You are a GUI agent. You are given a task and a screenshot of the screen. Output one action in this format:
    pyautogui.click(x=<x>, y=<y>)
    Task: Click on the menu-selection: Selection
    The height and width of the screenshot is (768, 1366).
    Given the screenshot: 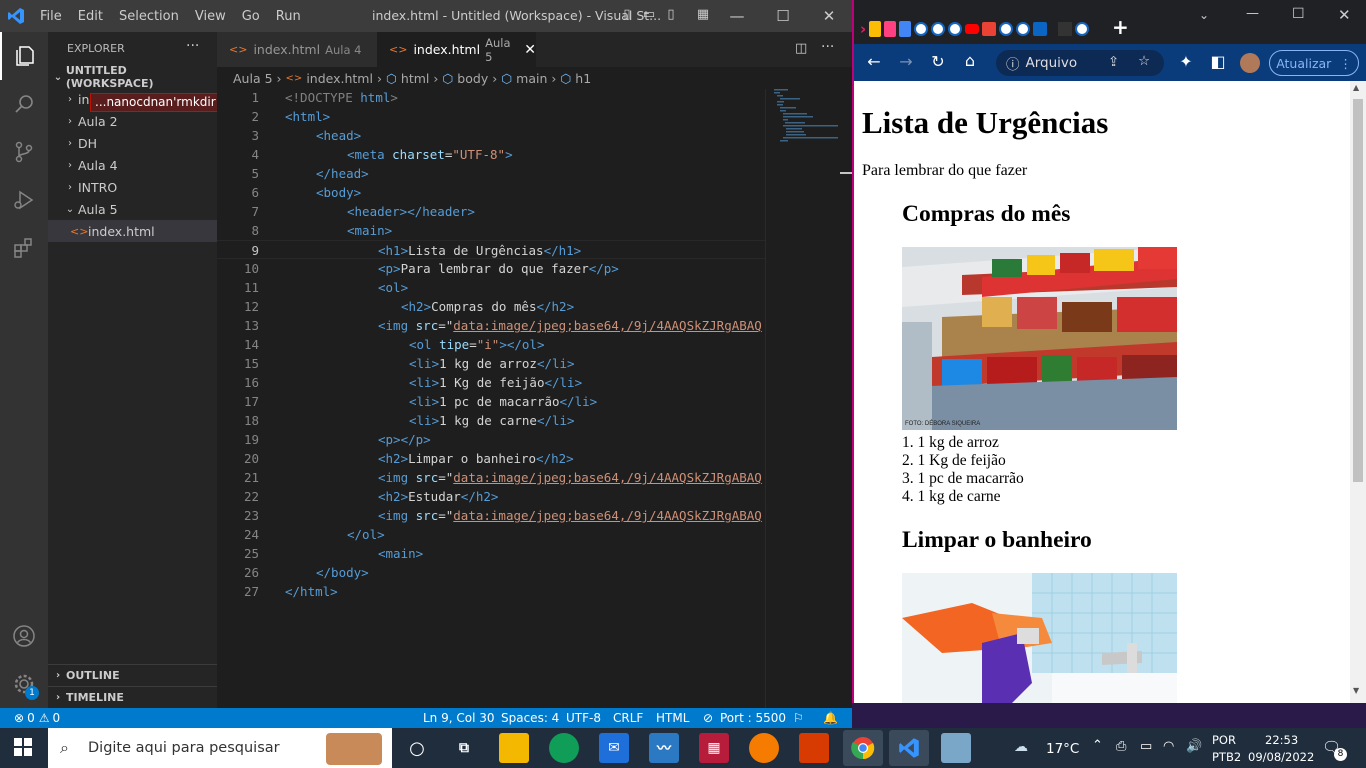 What is the action you would take?
    pyautogui.click(x=149, y=16)
    